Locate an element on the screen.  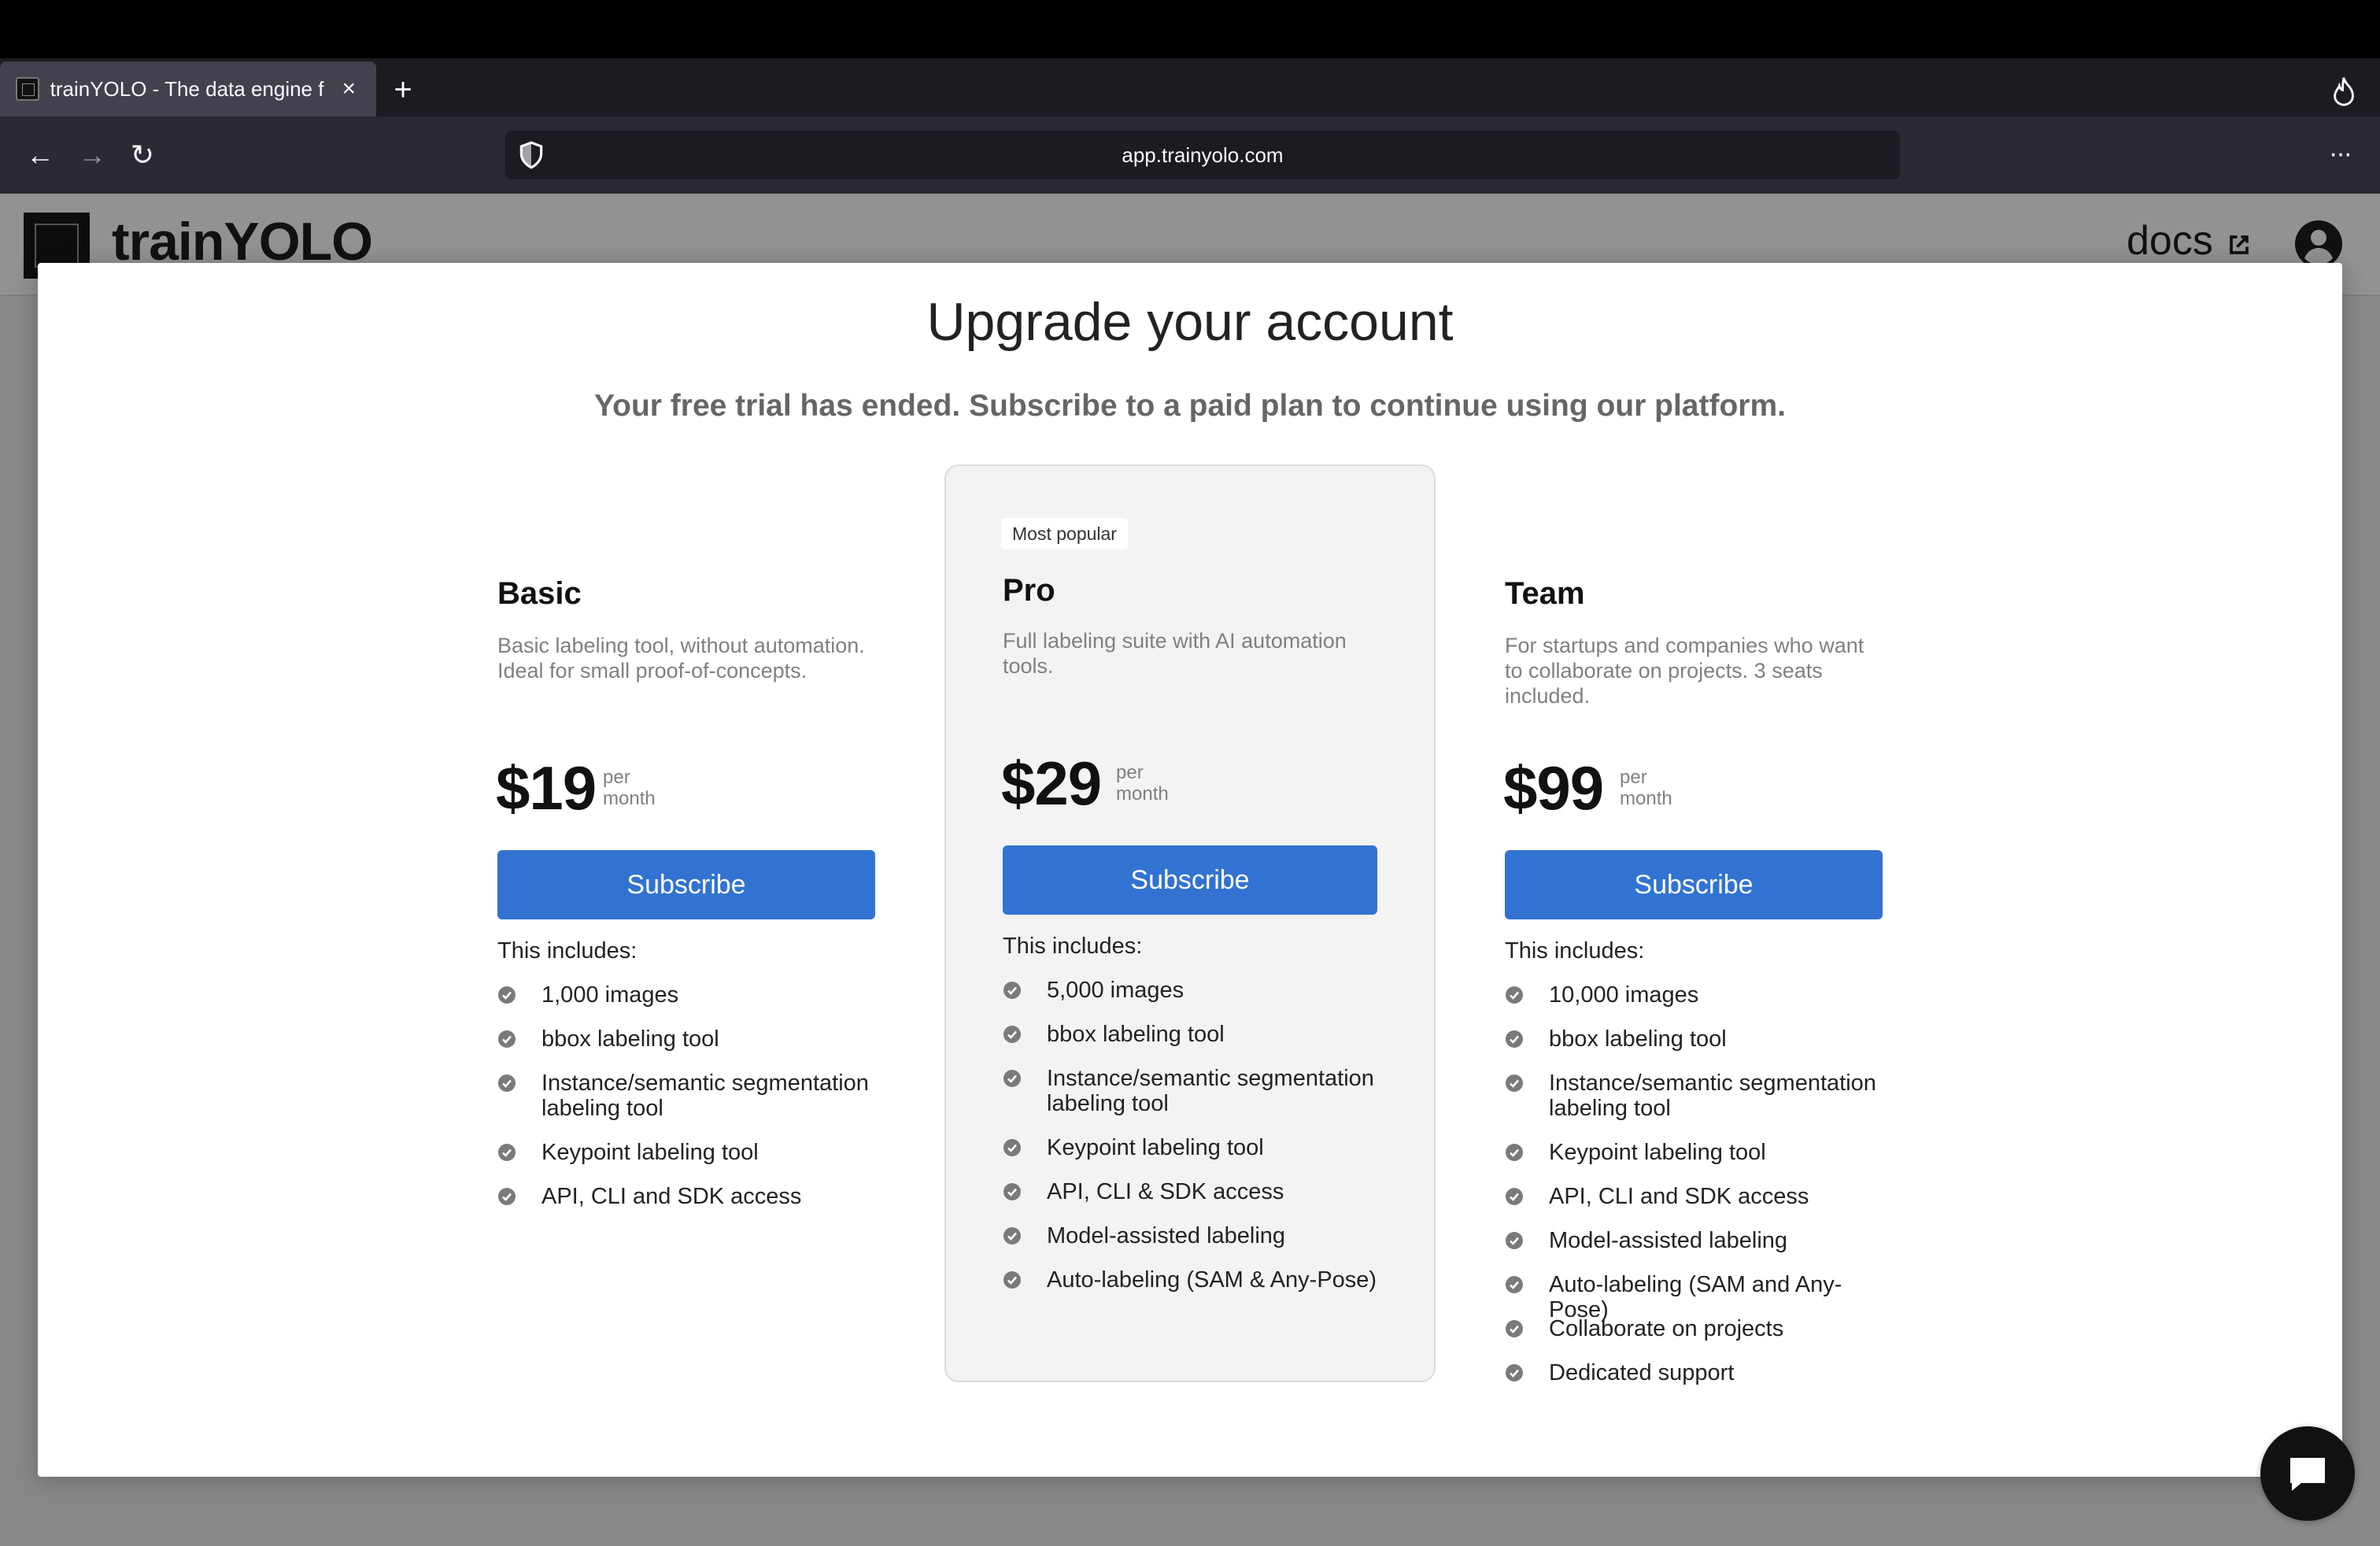
forward-button: → is located at coordinates (92, 155).